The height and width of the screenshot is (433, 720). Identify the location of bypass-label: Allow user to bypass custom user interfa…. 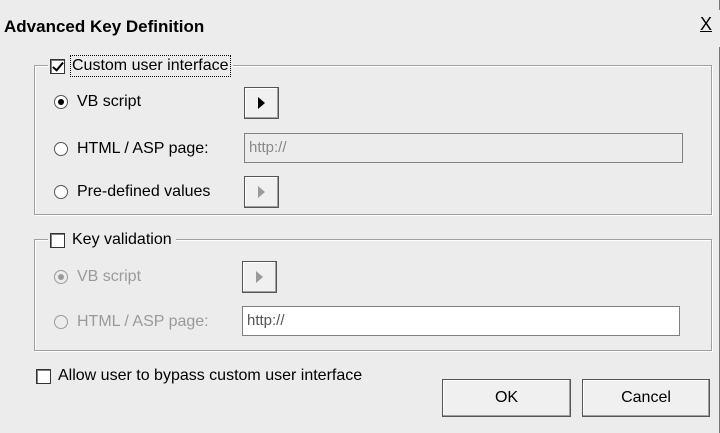
(210, 375).